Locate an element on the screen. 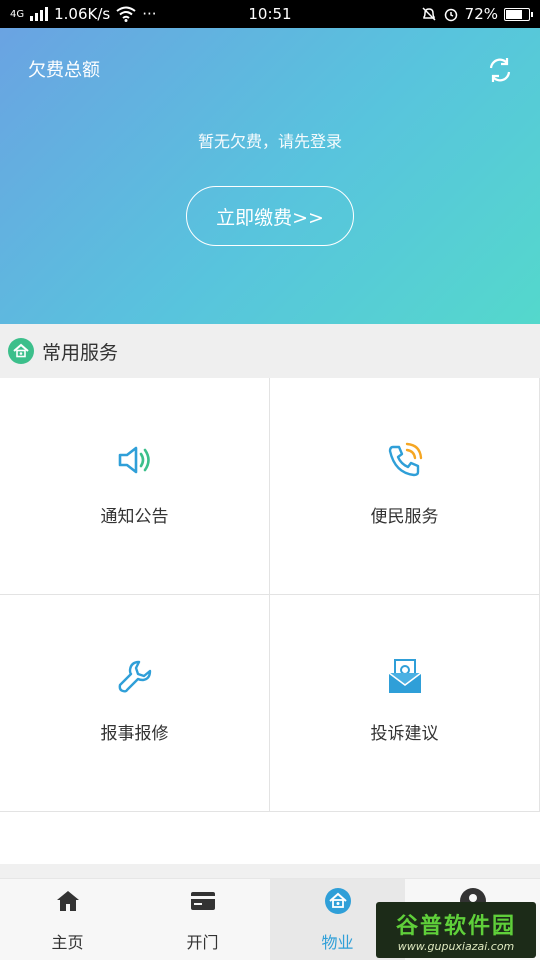 The image size is (540, 960). service-complaint: 投诉建议 is located at coordinates (405, 703).